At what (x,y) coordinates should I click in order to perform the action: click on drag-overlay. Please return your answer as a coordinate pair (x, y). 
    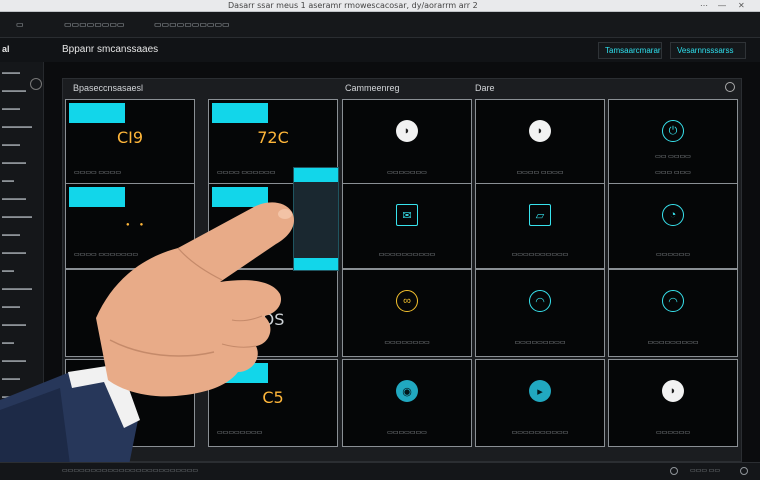
    Looking at the image, I should click on (316, 219).